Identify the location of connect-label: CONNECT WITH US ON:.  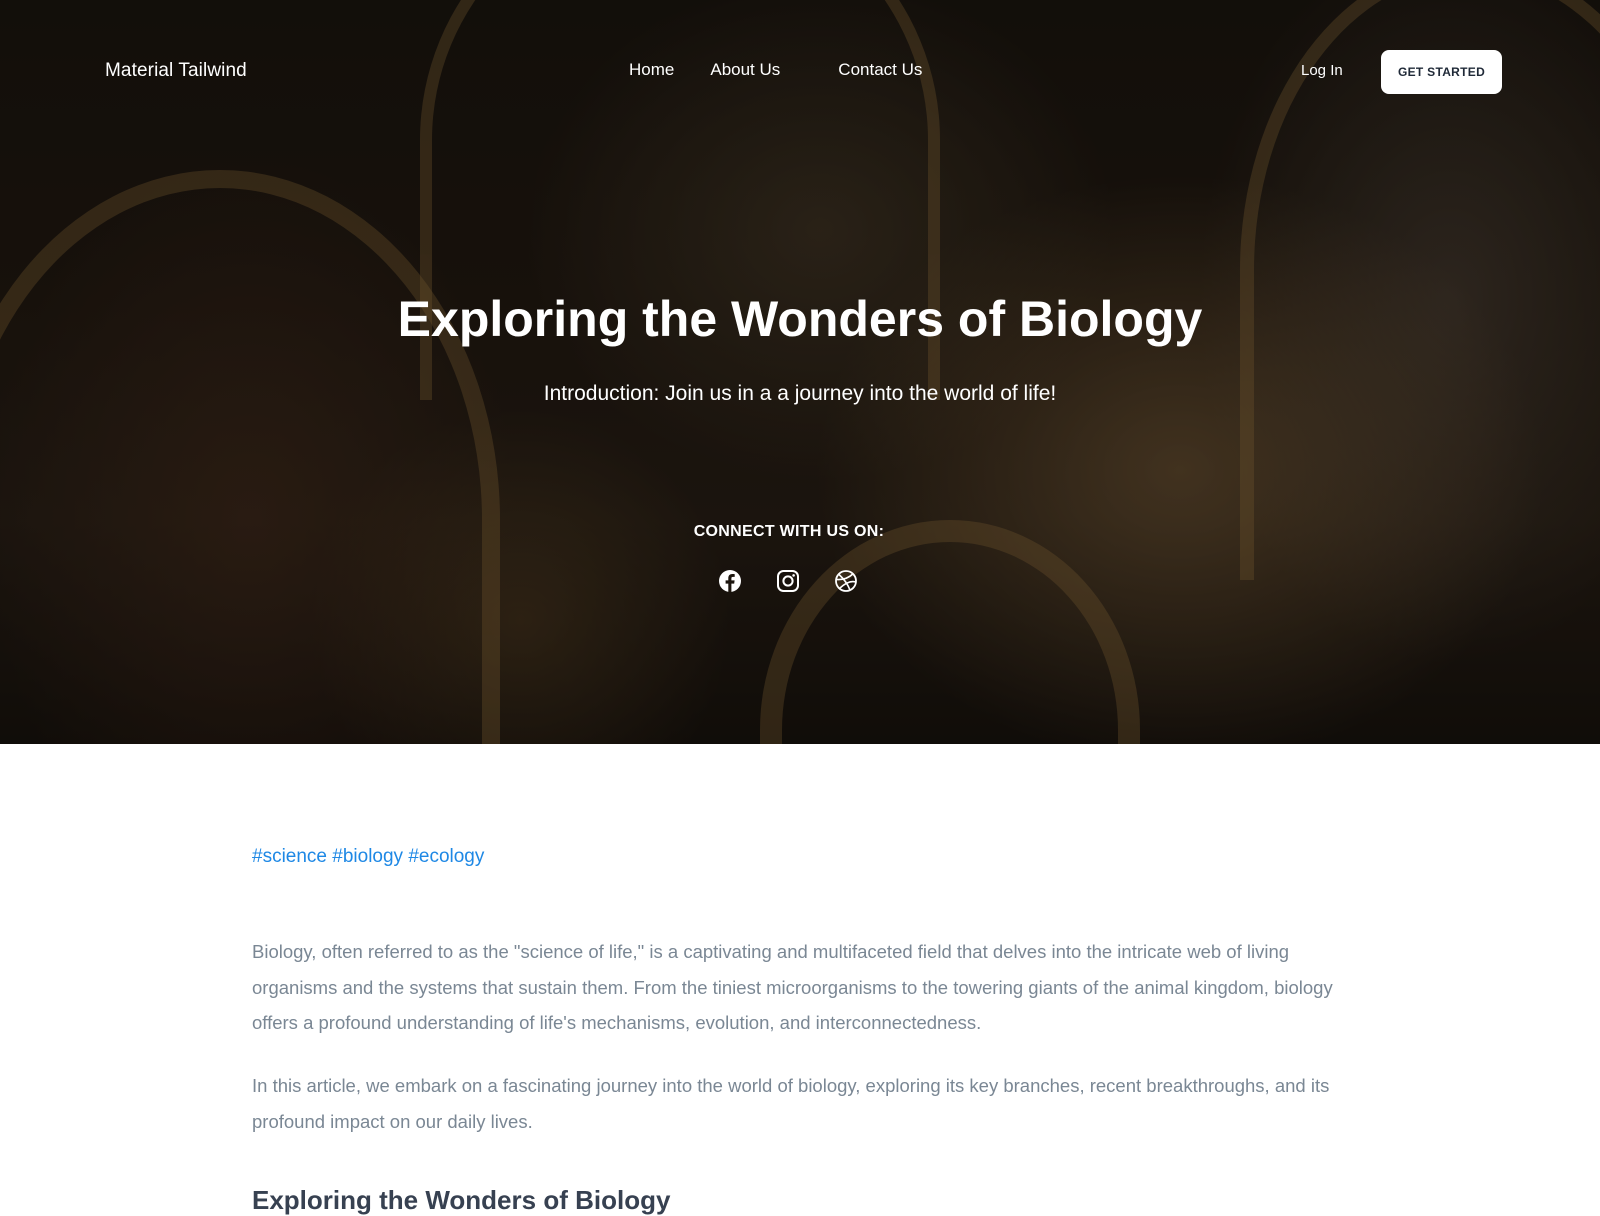
(789, 531).